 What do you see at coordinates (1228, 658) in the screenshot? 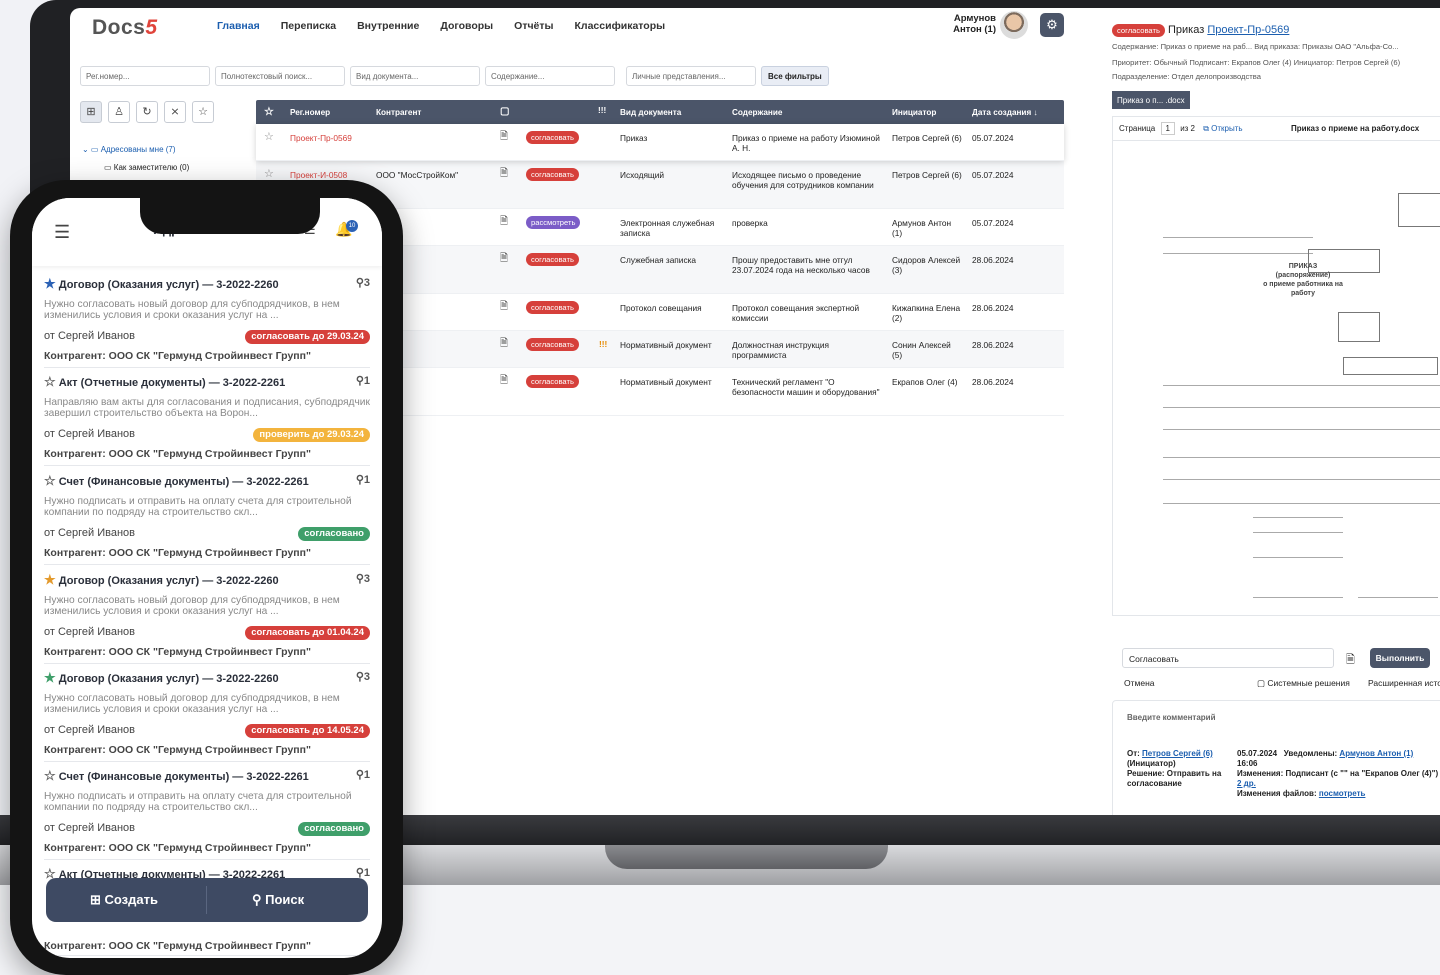
I see `decision-select: Согласовать` at bounding box center [1228, 658].